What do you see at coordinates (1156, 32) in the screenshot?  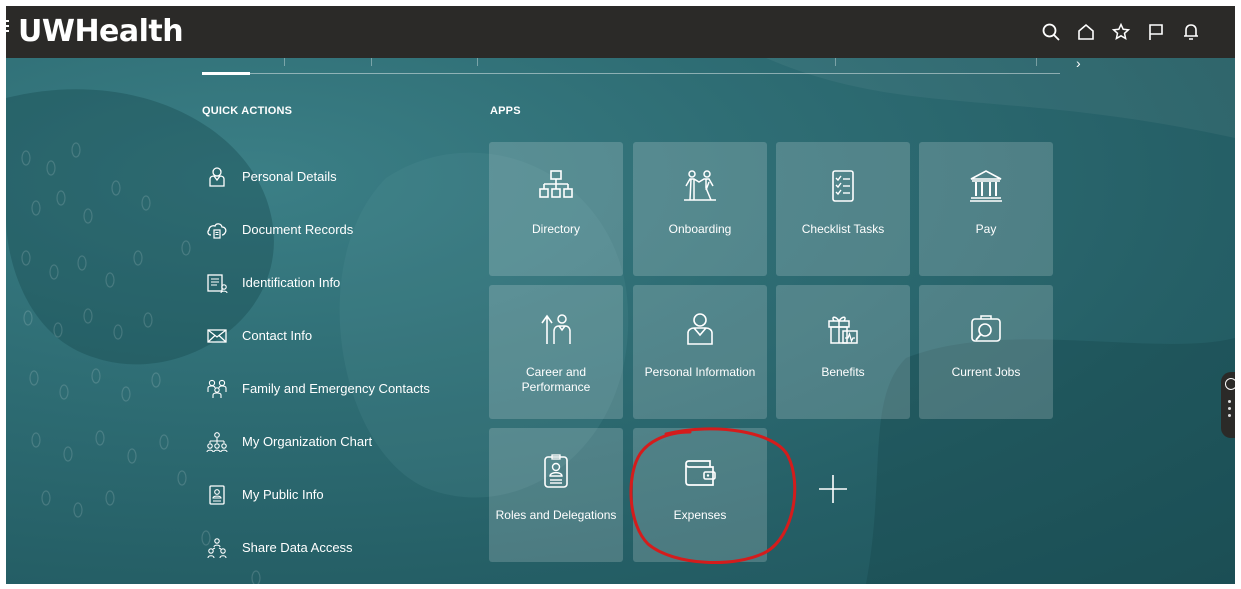 I see `flag-icon` at bounding box center [1156, 32].